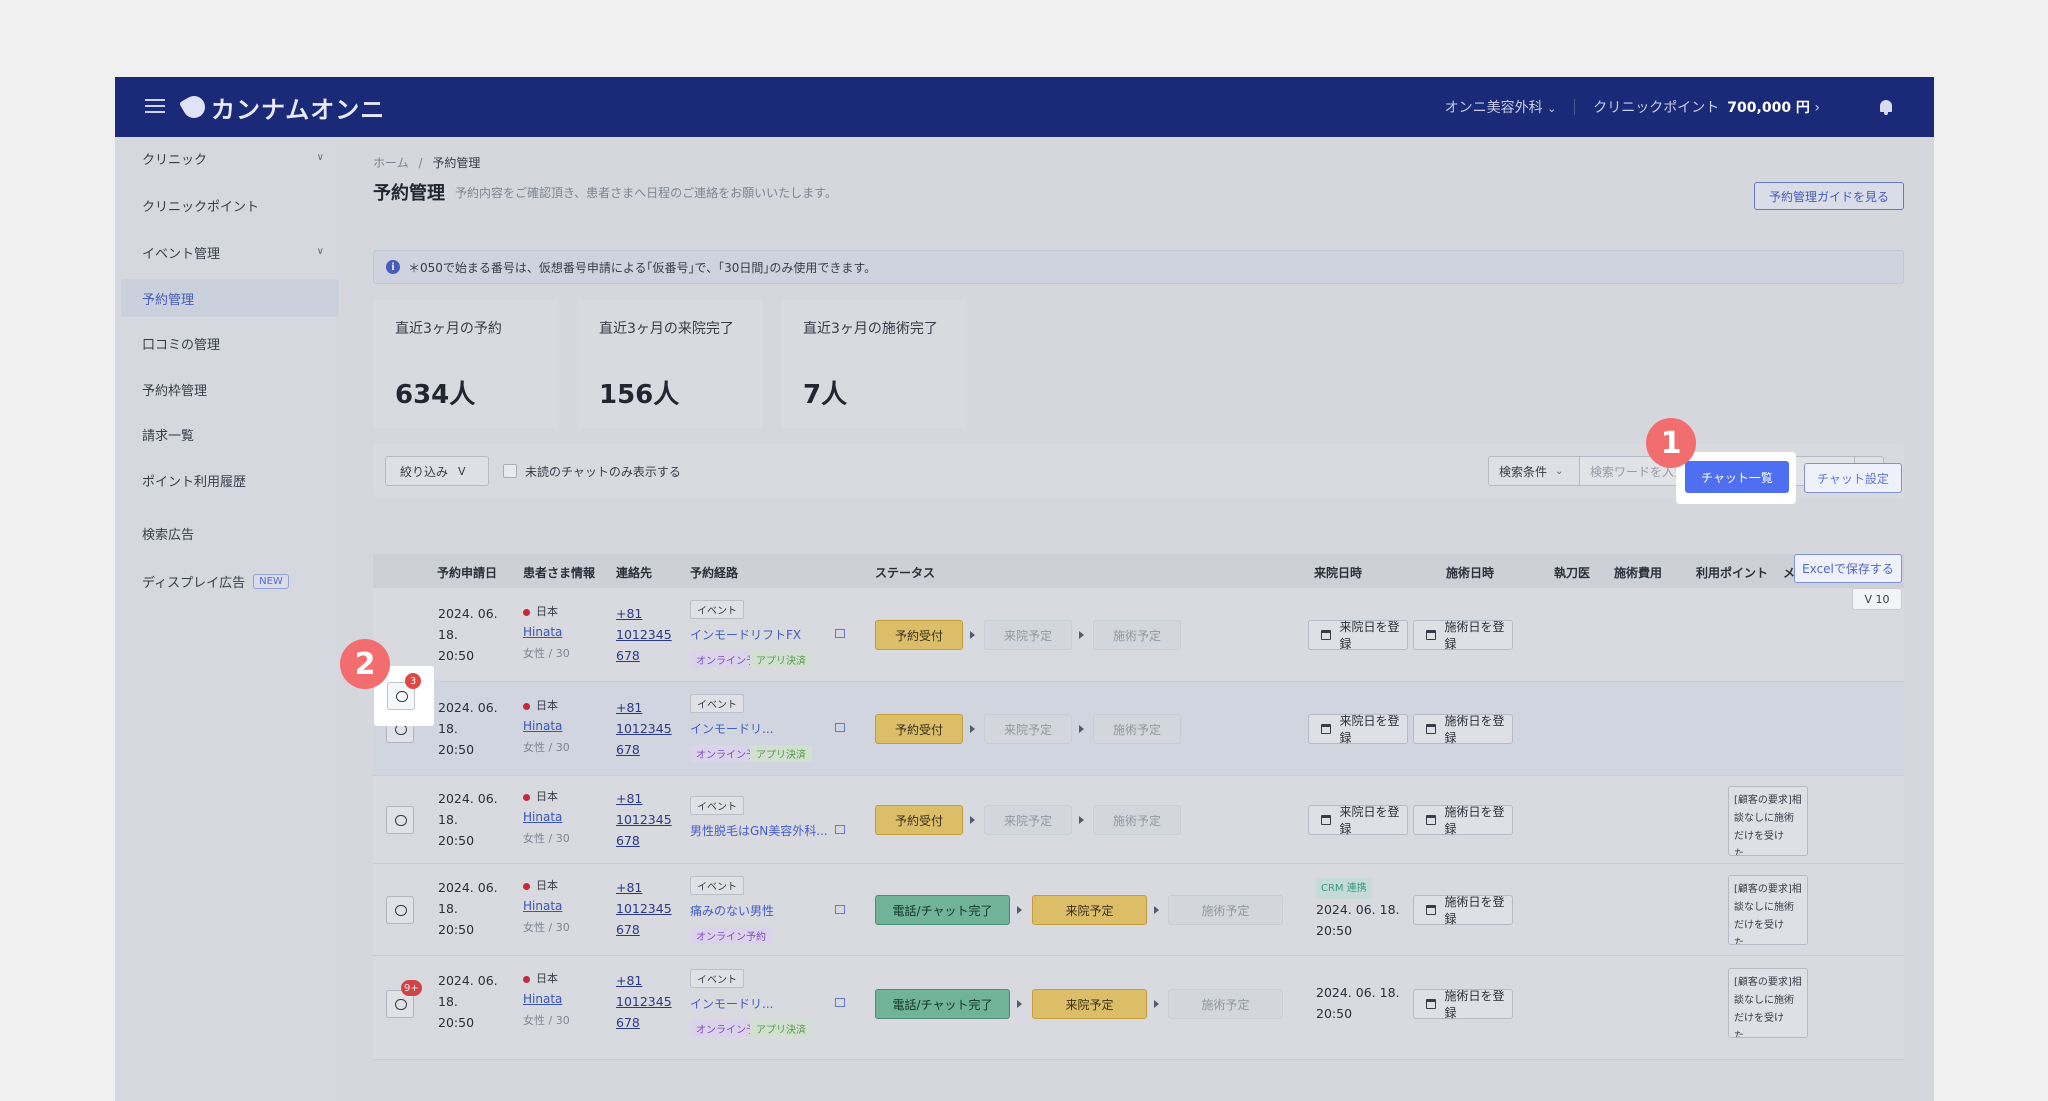 Image resolution: width=2048 pixels, height=1101 pixels. Describe the element at coordinates (1848, 568) in the screenshot. I see `excel-export-button: Excelで保存する` at that location.